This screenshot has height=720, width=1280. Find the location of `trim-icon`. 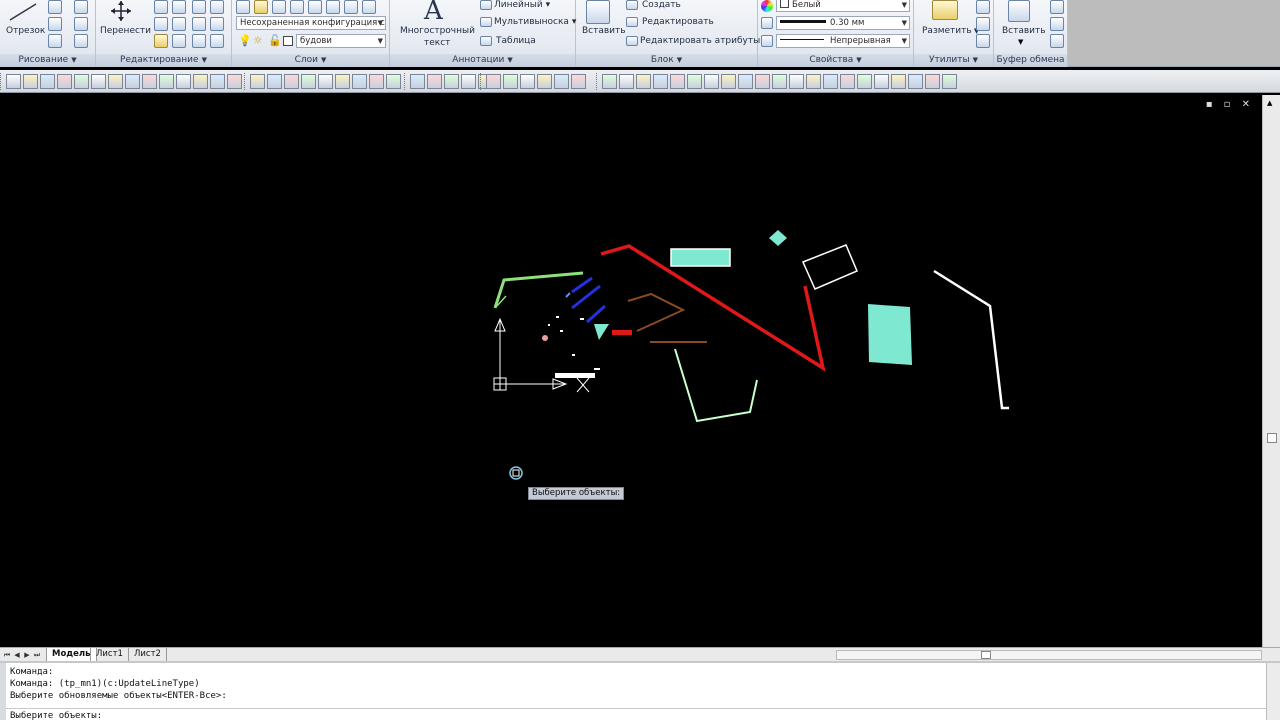

trim-icon is located at coordinates (199, 7).